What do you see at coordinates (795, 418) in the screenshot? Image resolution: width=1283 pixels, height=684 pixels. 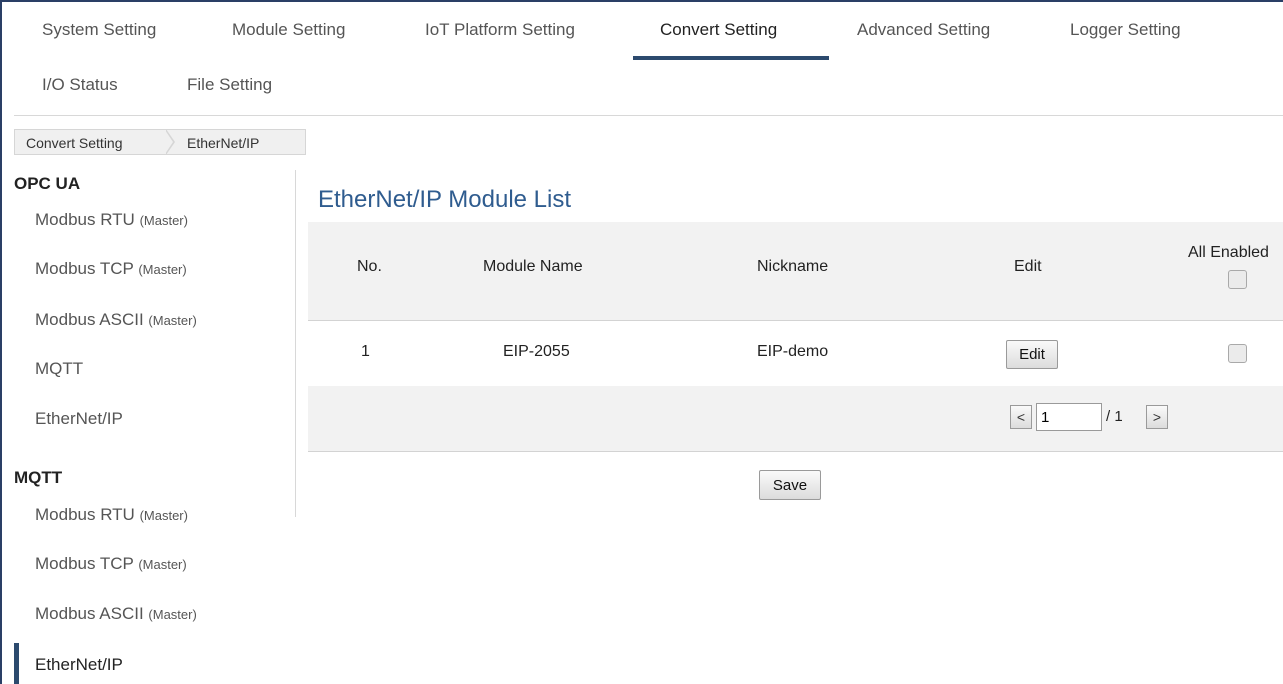 I see `pagination-bar` at bounding box center [795, 418].